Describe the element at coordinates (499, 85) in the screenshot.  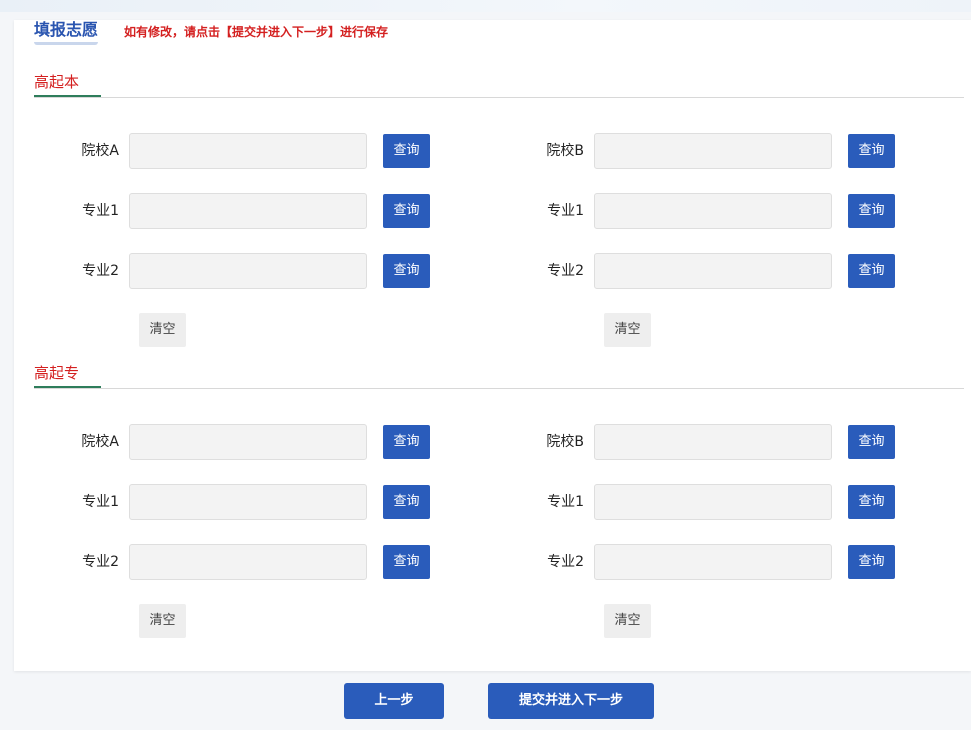
I see `section-header-gaoqiben: 高起本` at that location.